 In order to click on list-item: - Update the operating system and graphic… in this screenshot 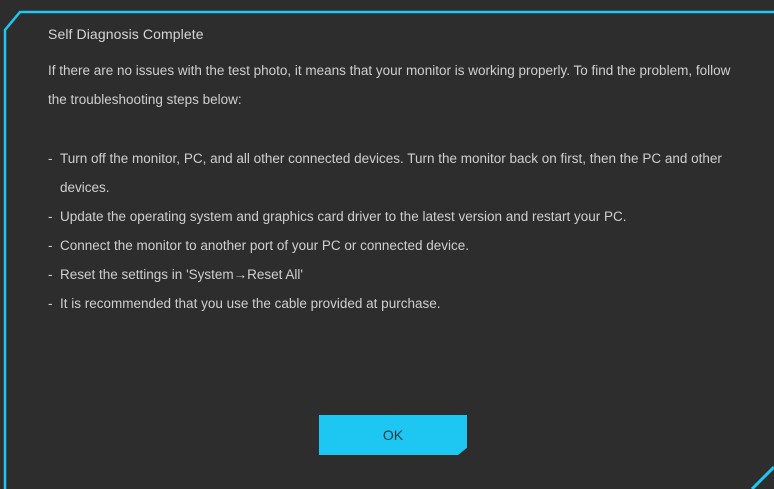, I will do `click(398, 216)`.